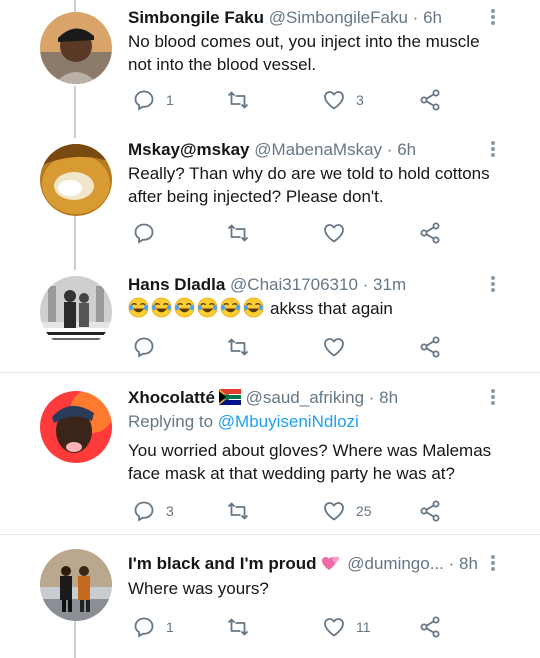 This screenshot has height=658, width=540. I want to click on tweet-text-container: akkss that again, so click(314, 308).